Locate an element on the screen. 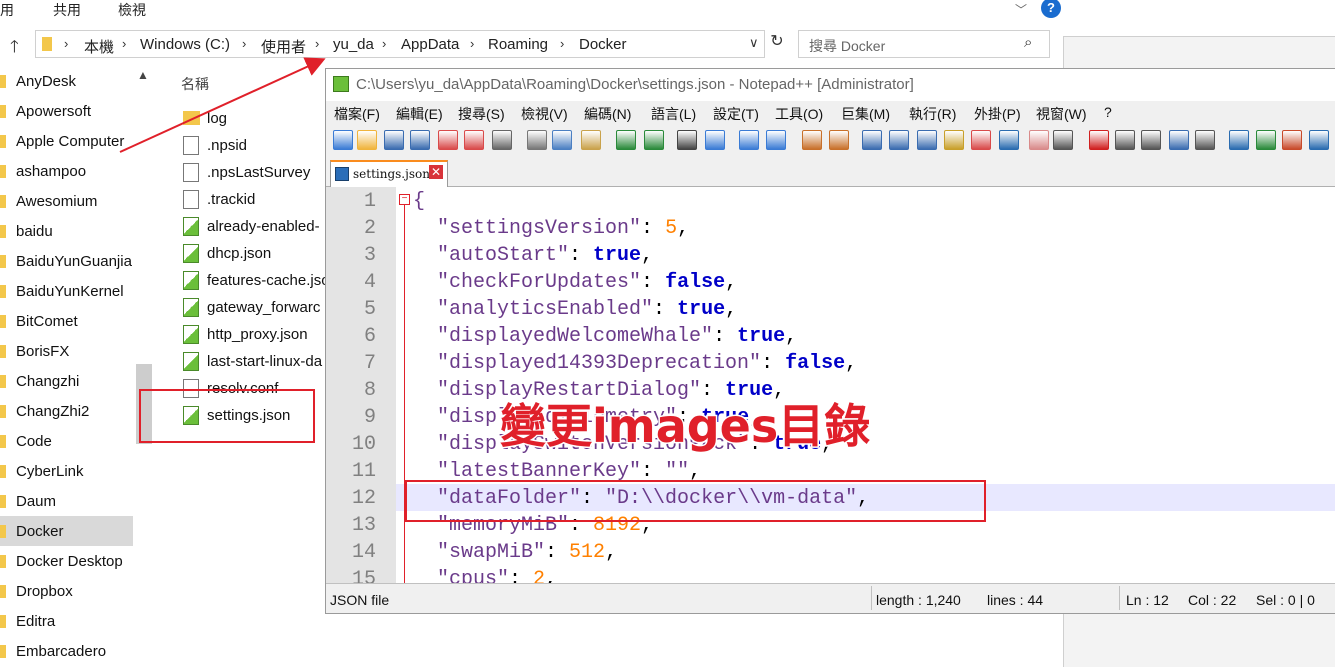 The height and width of the screenshot is (667, 1335). ribbon-tab-share: 共用 is located at coordinates (67, 10).